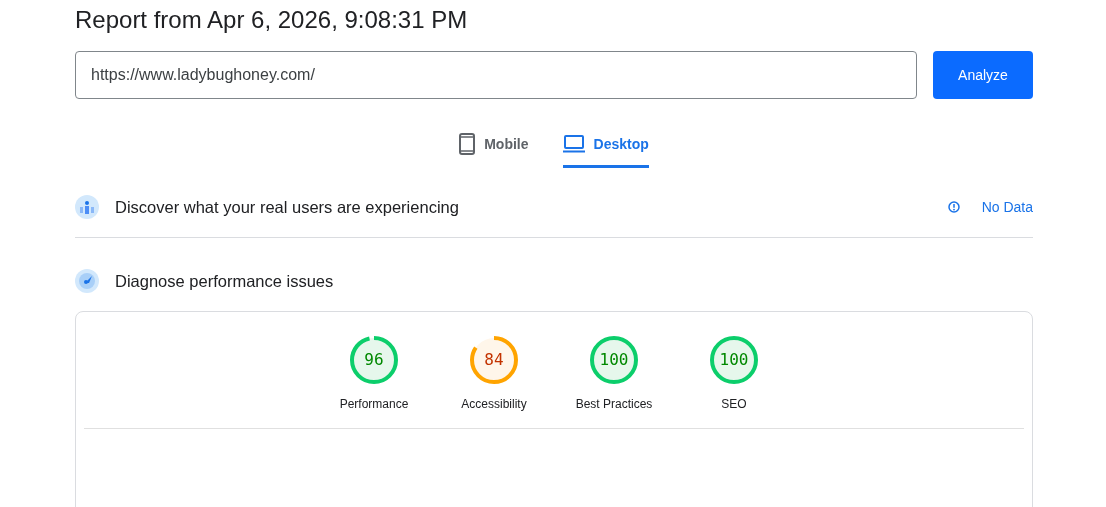 The image size is (1106, 507). I want to click on section-title: Discover what your real users are experiencing, so click(287, 207).